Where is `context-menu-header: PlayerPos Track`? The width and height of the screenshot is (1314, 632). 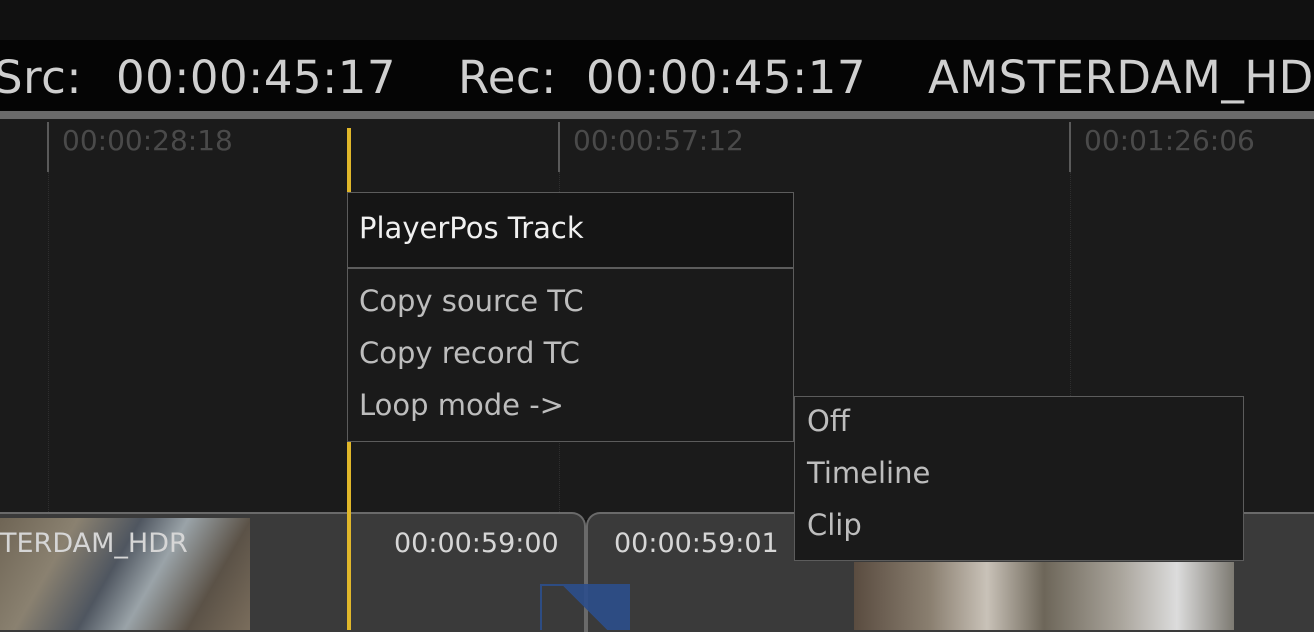
context-menu-header: PlayerPos Track is located at coordinates (570, 231).